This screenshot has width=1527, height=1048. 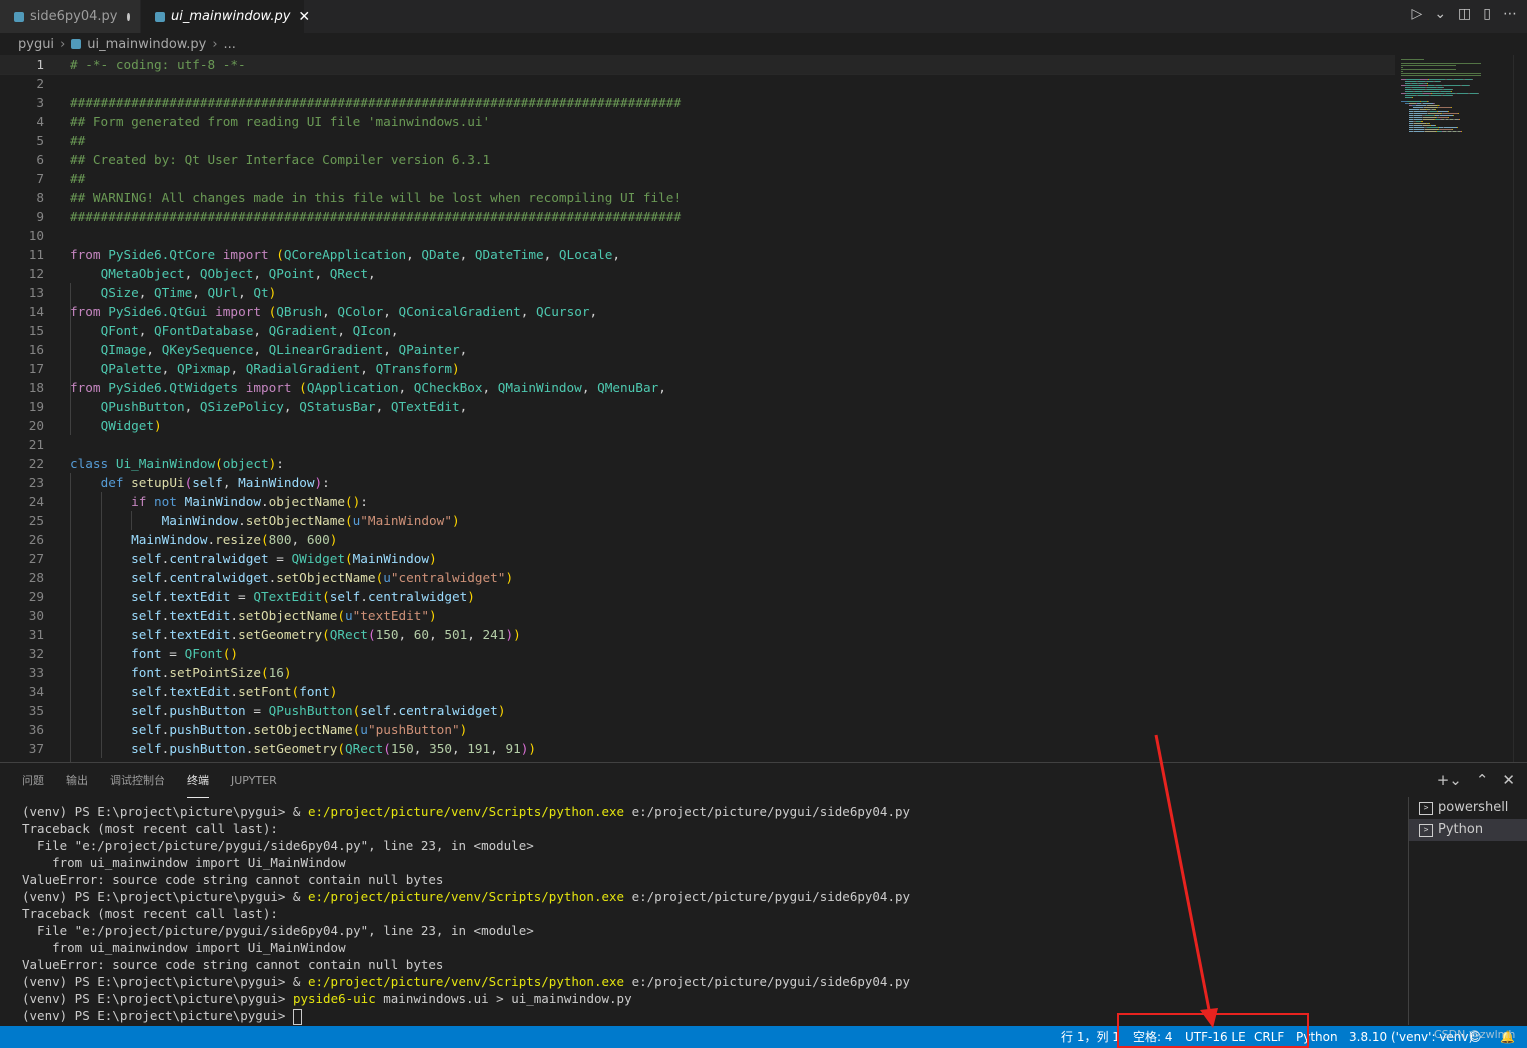 What do you see at coordinates (697, 482) in the screenshot?
I see `code-line: 23 def setupUi(self, MainWindow):` at bounding box center [697, 482].